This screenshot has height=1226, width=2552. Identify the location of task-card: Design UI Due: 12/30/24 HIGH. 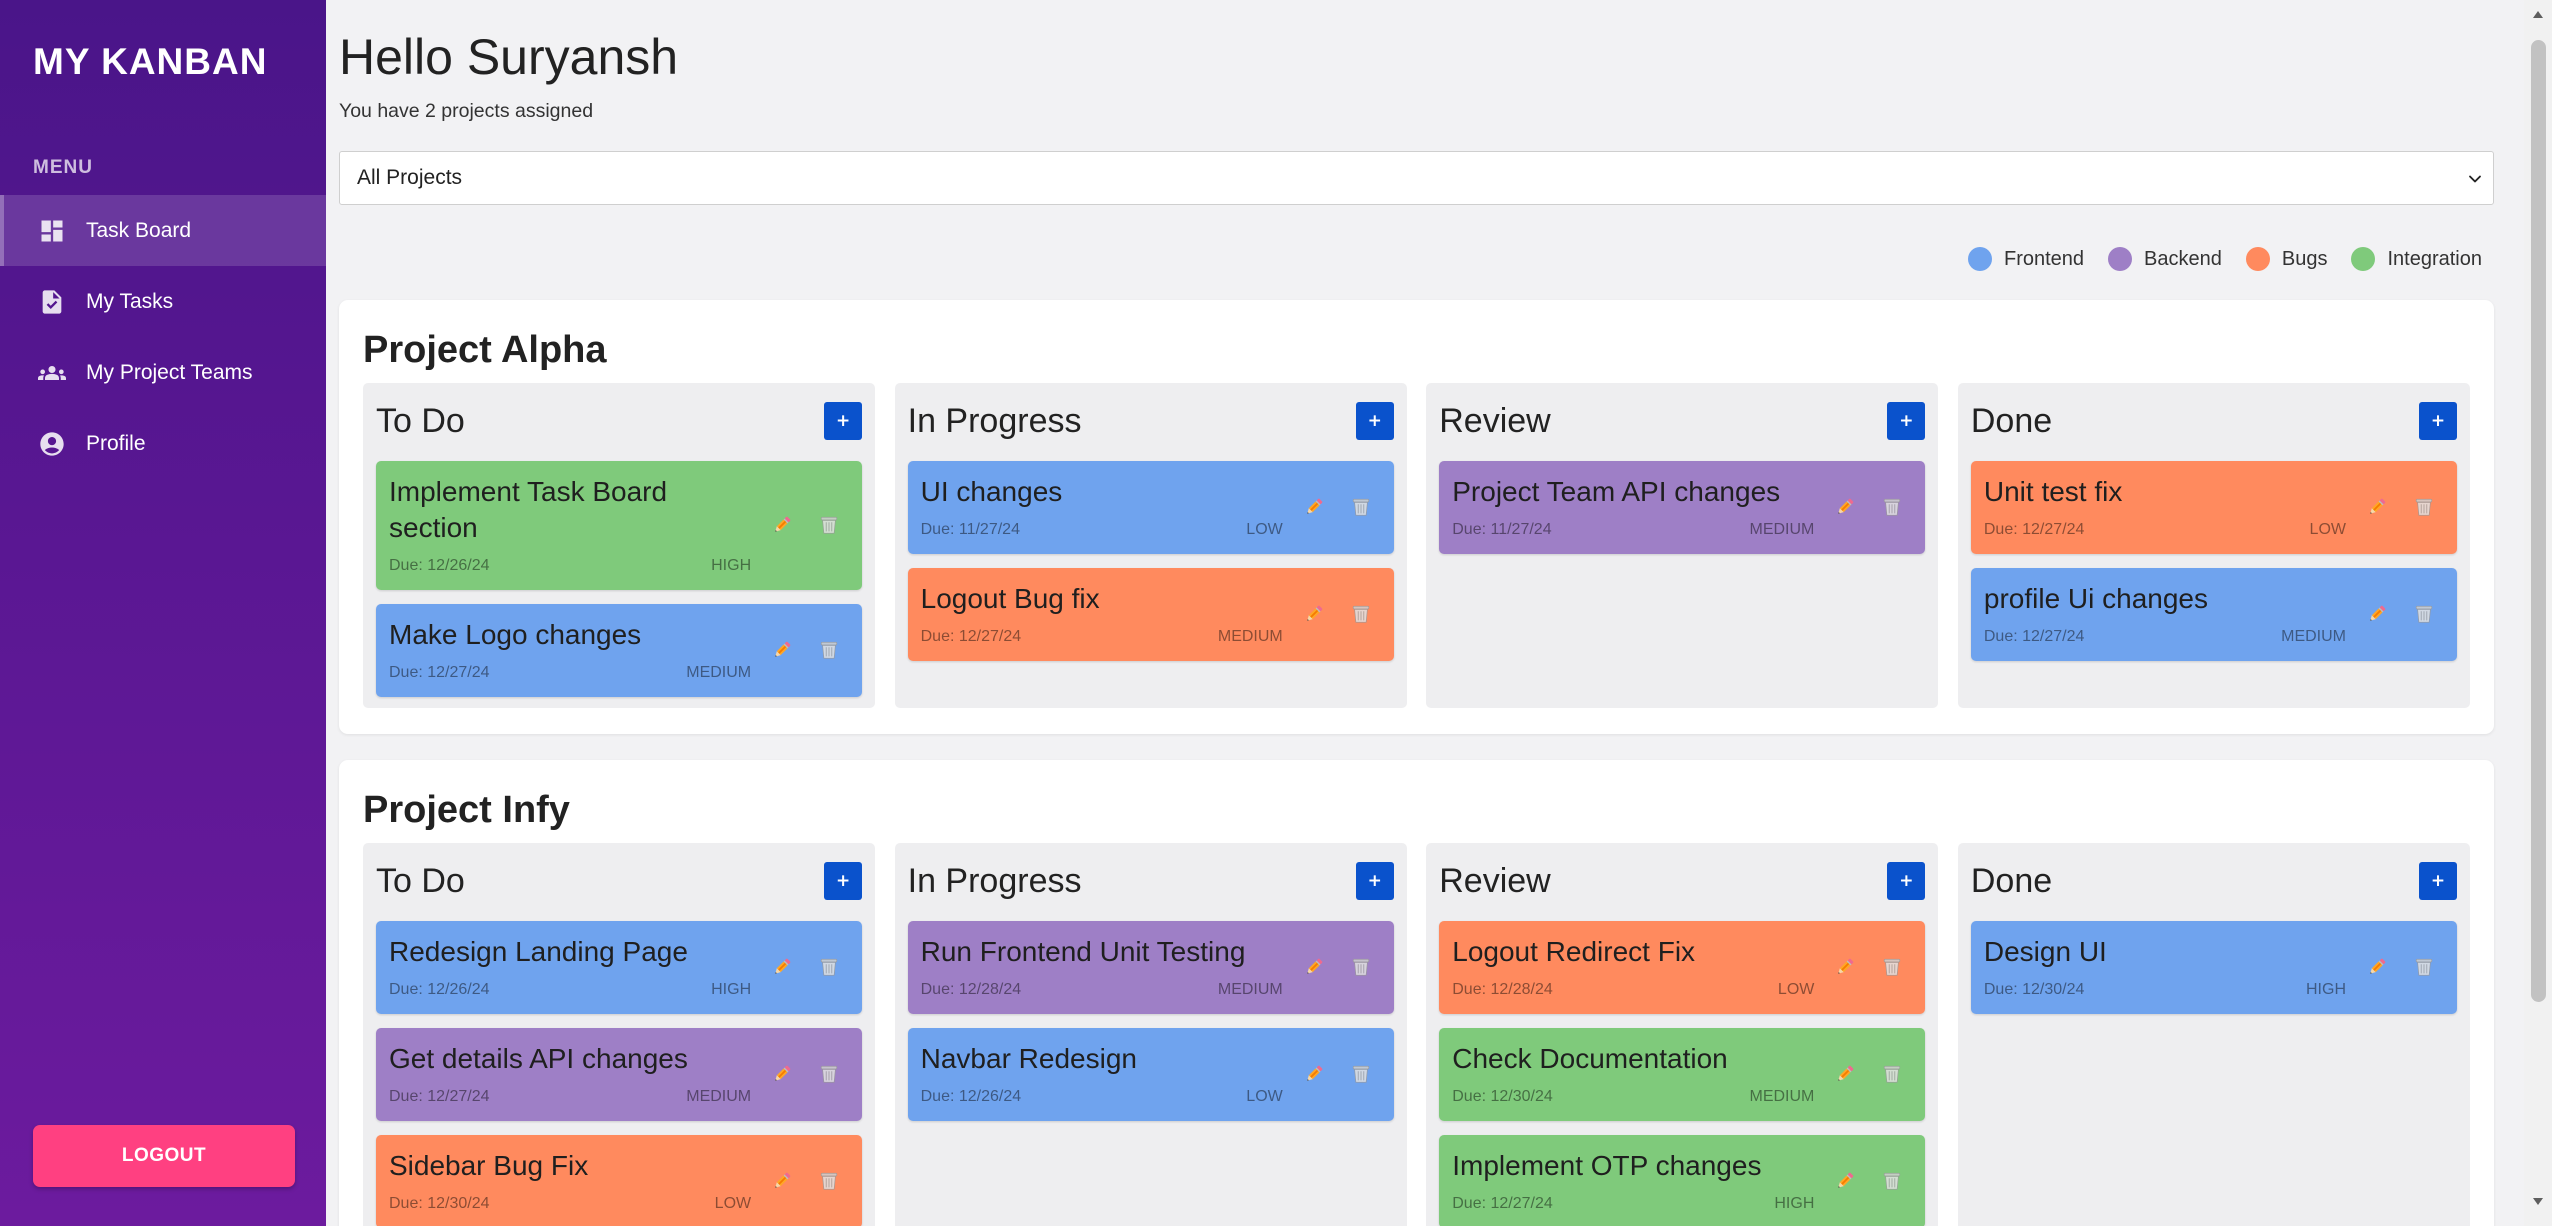
(2213, 967).